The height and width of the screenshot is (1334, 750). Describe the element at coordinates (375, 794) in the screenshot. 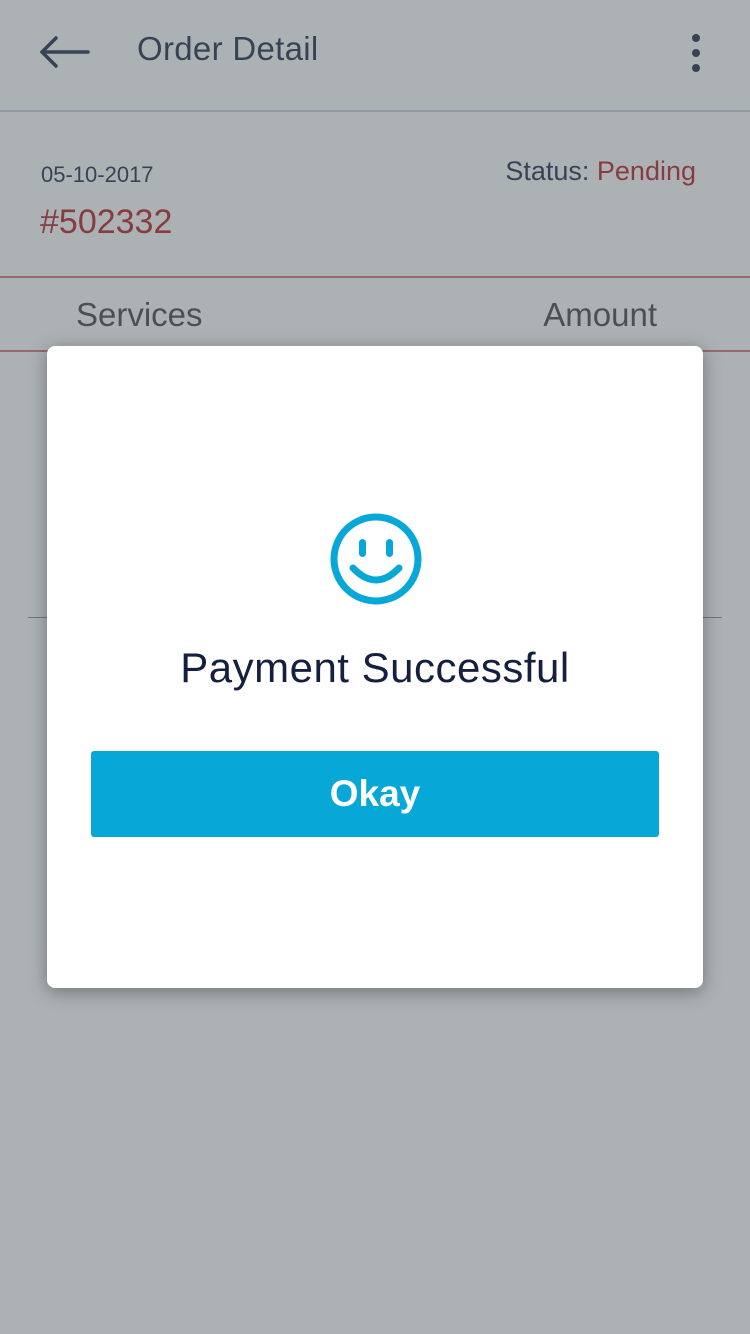

I see `okay-button: Okay` at that location.